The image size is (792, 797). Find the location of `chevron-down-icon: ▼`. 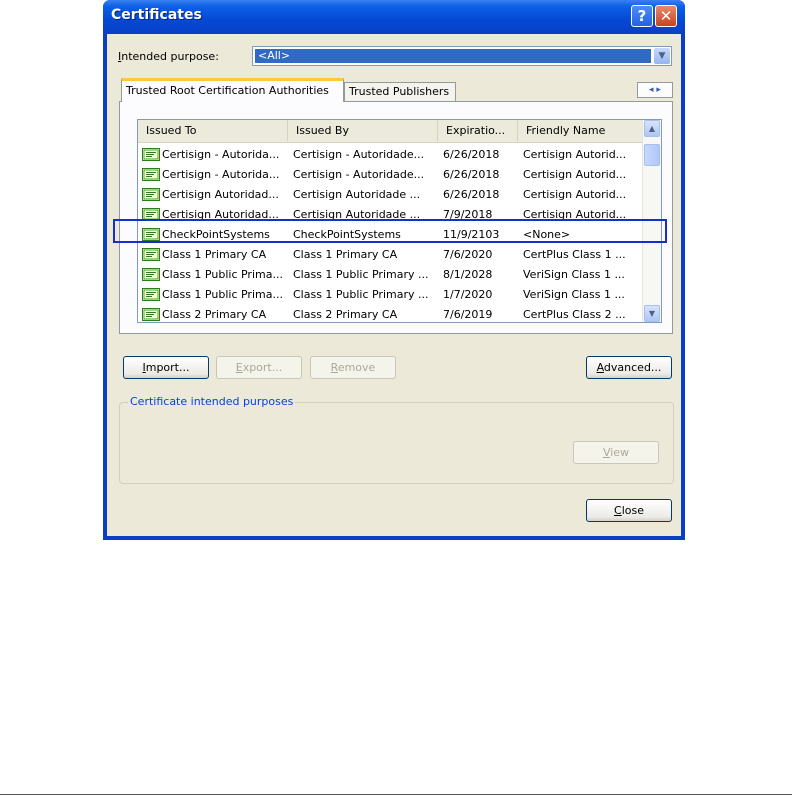

chevron-down-icon: ▼ is located at coordinates (662, 56).